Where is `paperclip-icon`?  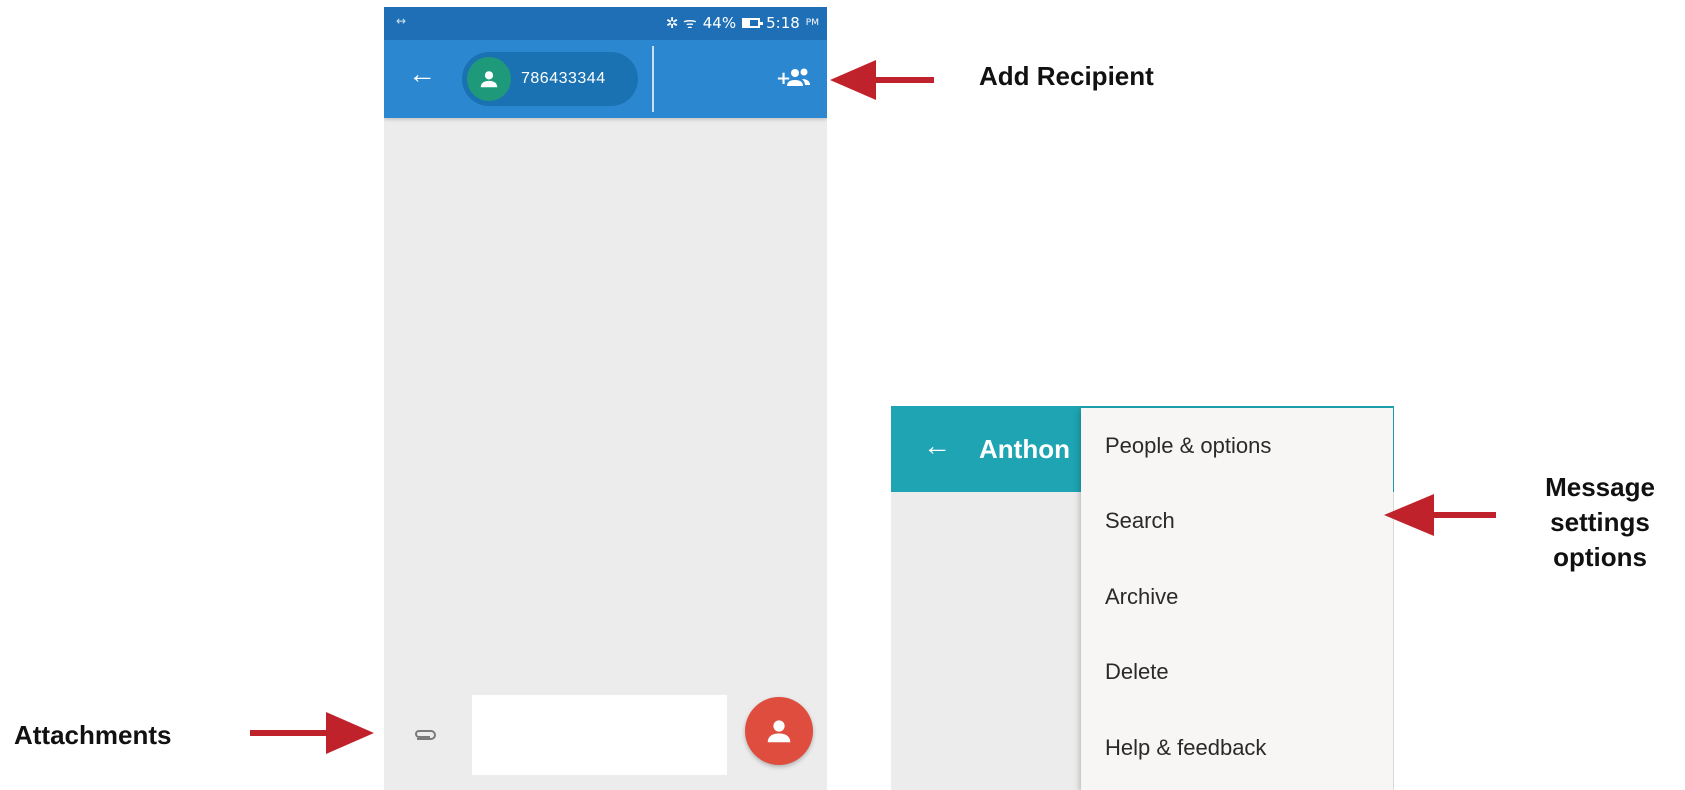
paperclip-icon is located at coordinates (425, 735).